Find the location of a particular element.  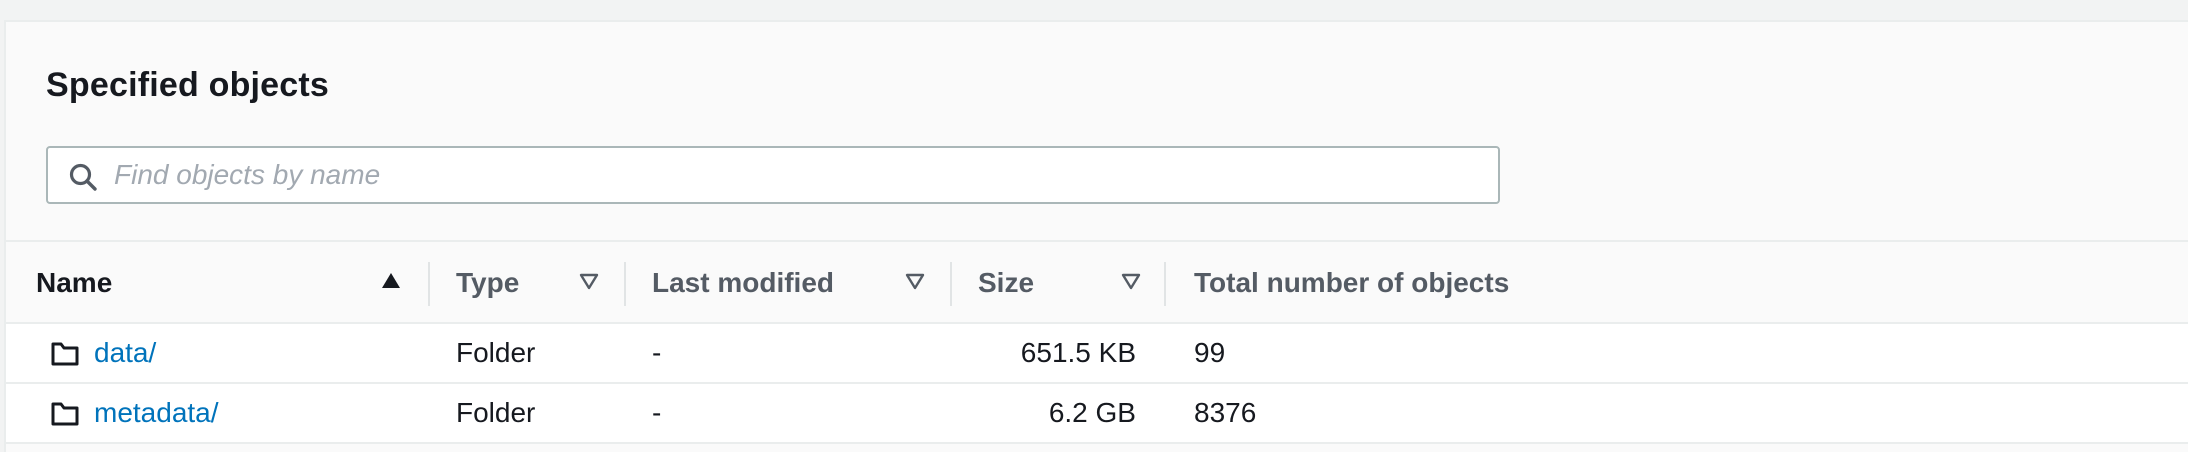

sort-ascending-icon is located at coordinates (391, 281).